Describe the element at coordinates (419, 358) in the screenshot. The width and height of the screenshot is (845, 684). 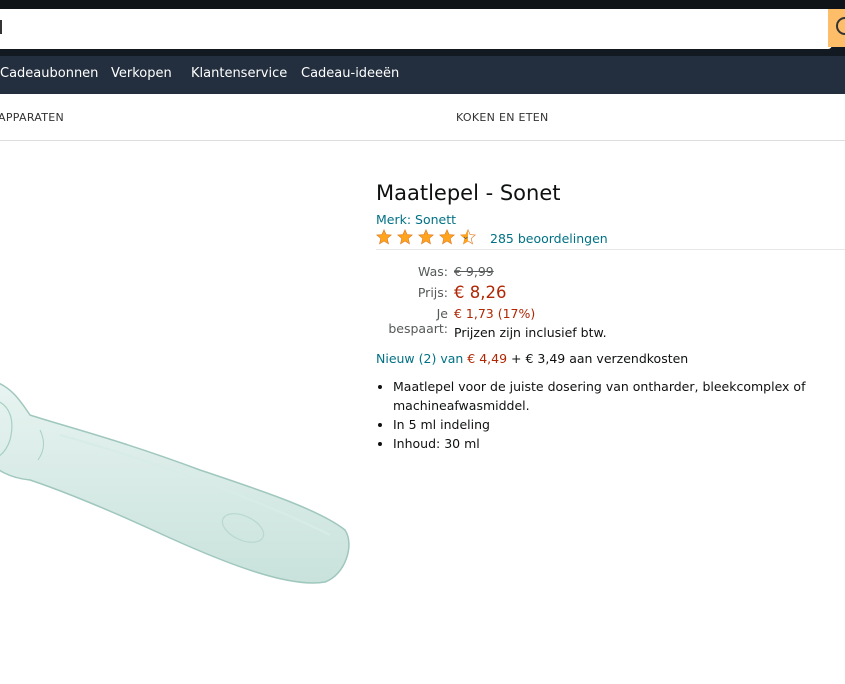
I see `new-offers-link: Nieuw (2) van` at that location.